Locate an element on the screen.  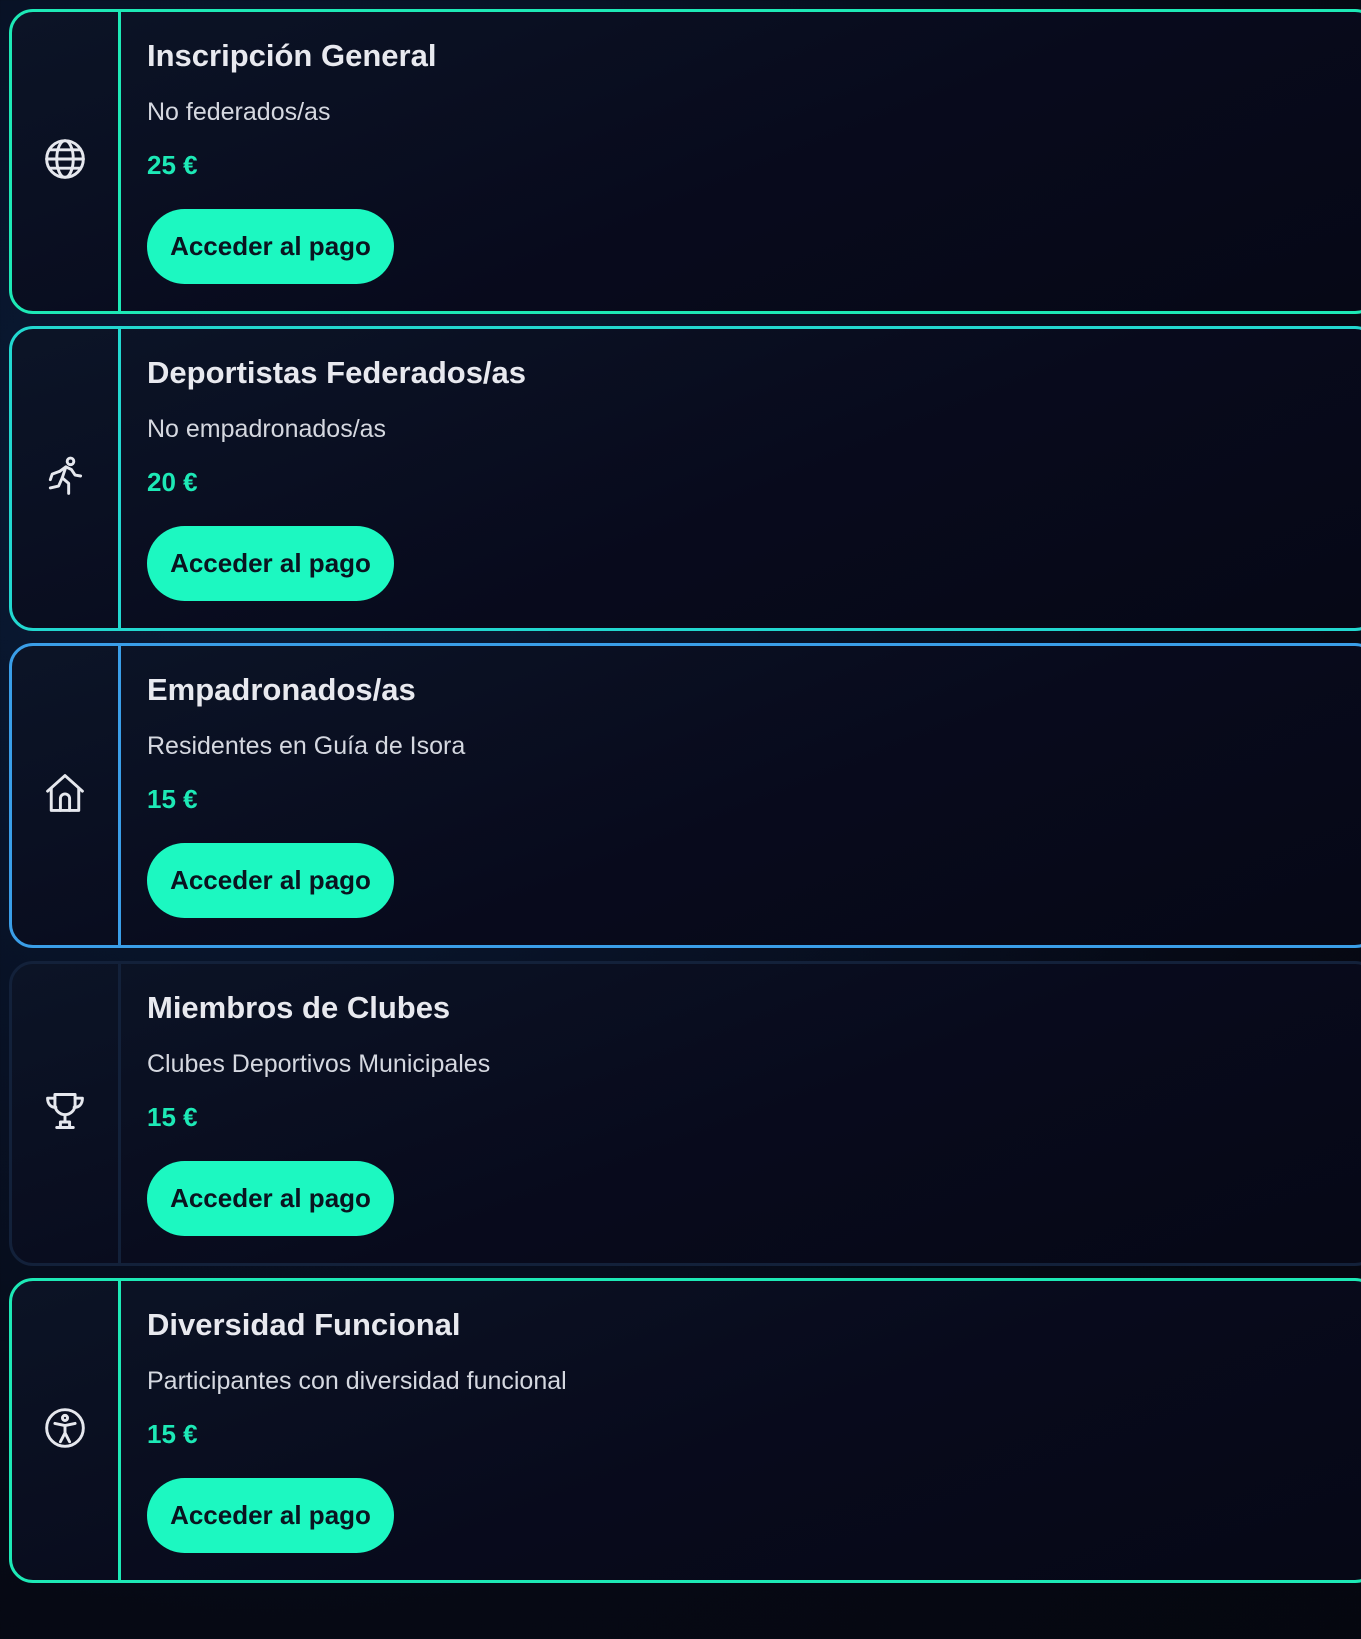
globe-icon is located at coordinates (65, 161).